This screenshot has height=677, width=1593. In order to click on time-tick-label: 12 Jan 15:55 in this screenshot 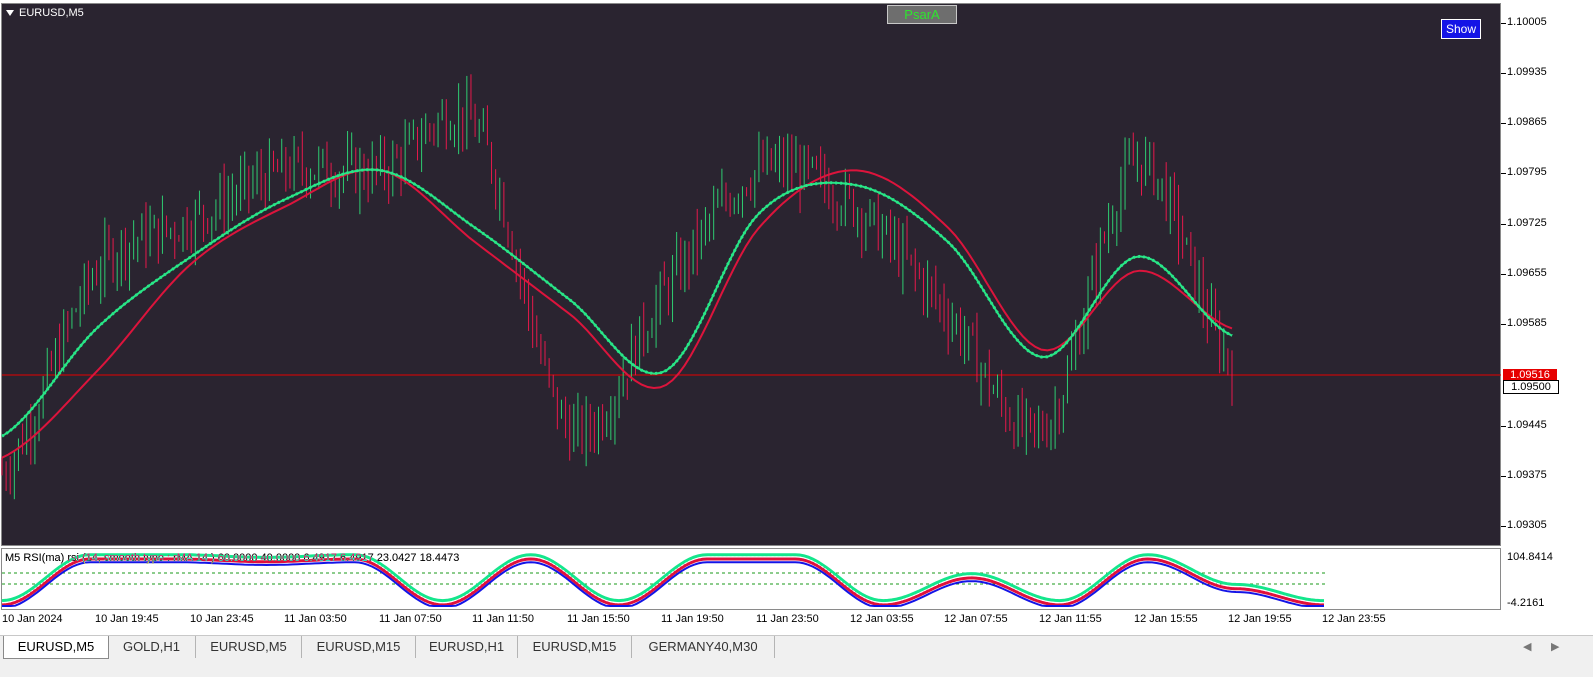, I will do `click(1166, 619)`.